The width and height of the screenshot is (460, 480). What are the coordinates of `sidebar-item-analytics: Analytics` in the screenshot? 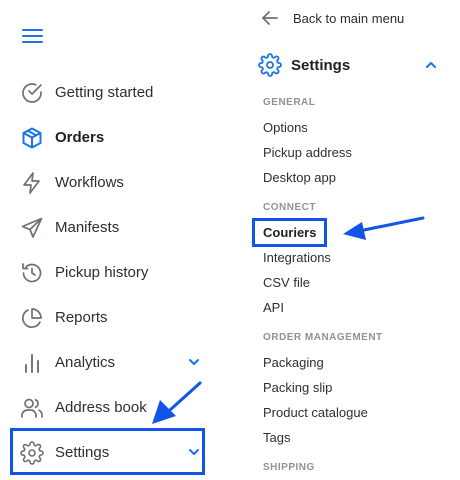 It's located at (107, 362).